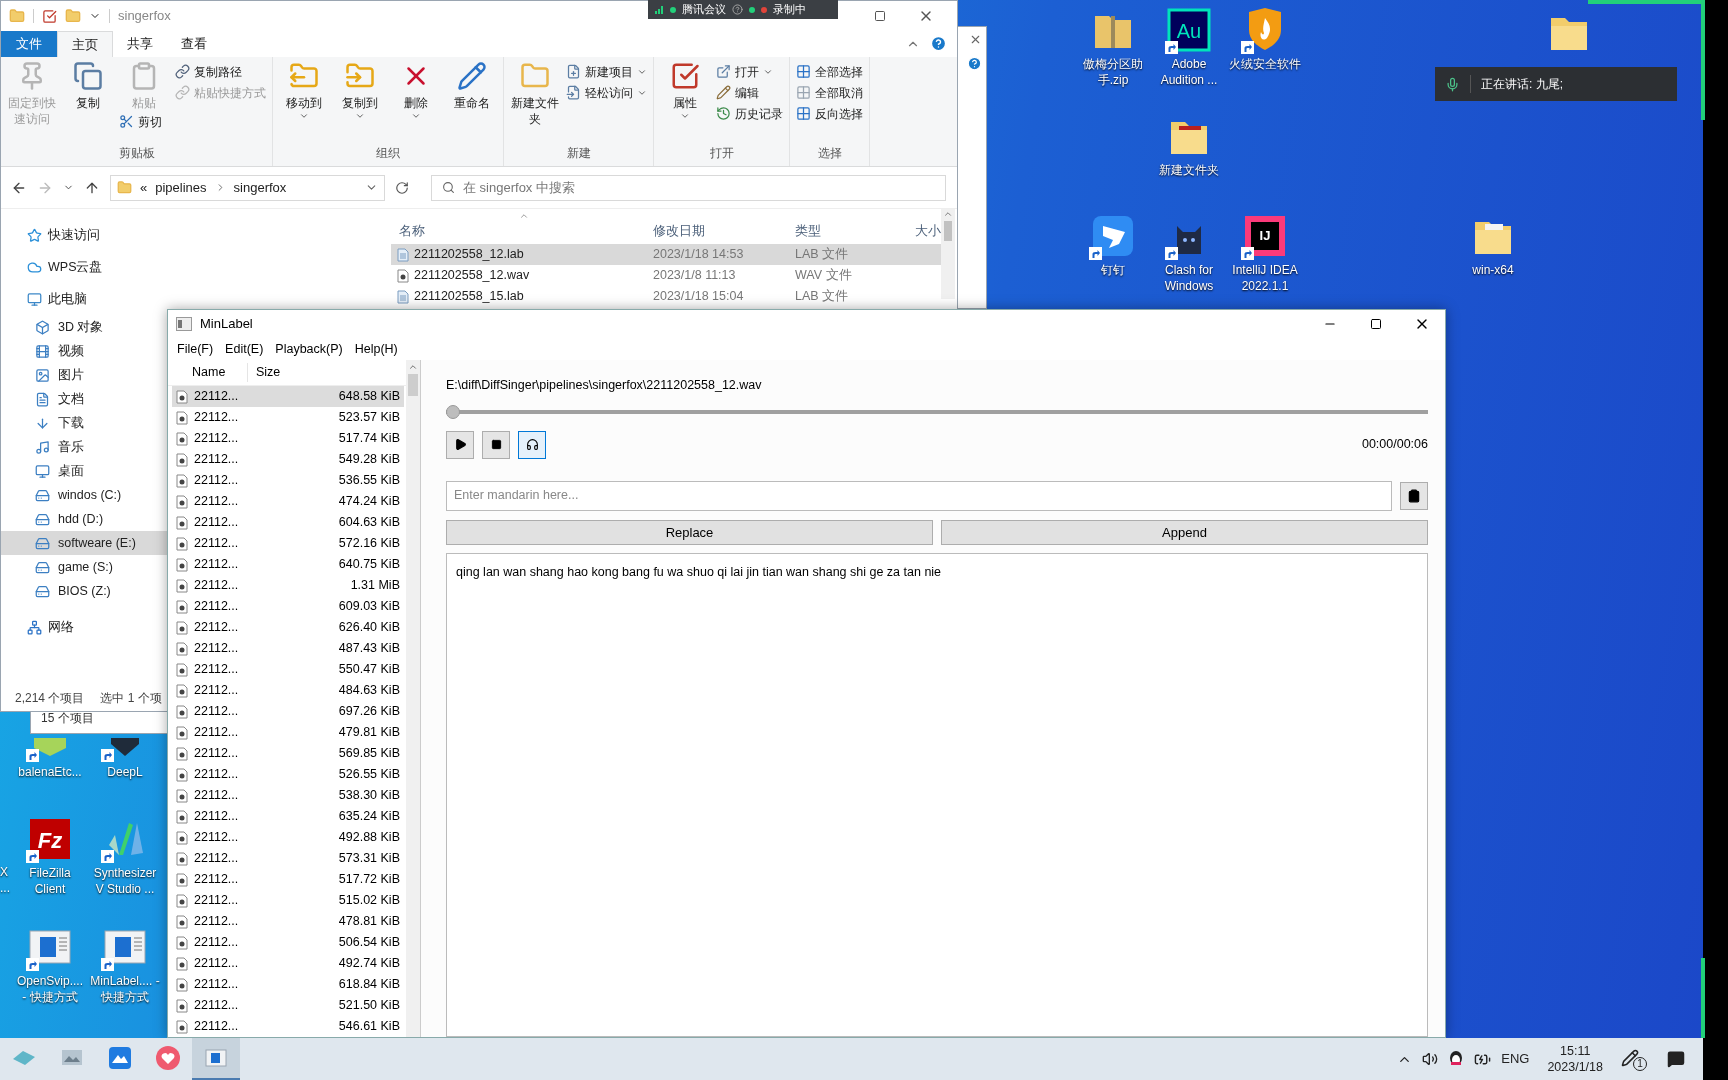  What do you see at coordinates (1630, 1058) in the screenshot?
I see `pen-icon` at bounding box center [1630, 1058].